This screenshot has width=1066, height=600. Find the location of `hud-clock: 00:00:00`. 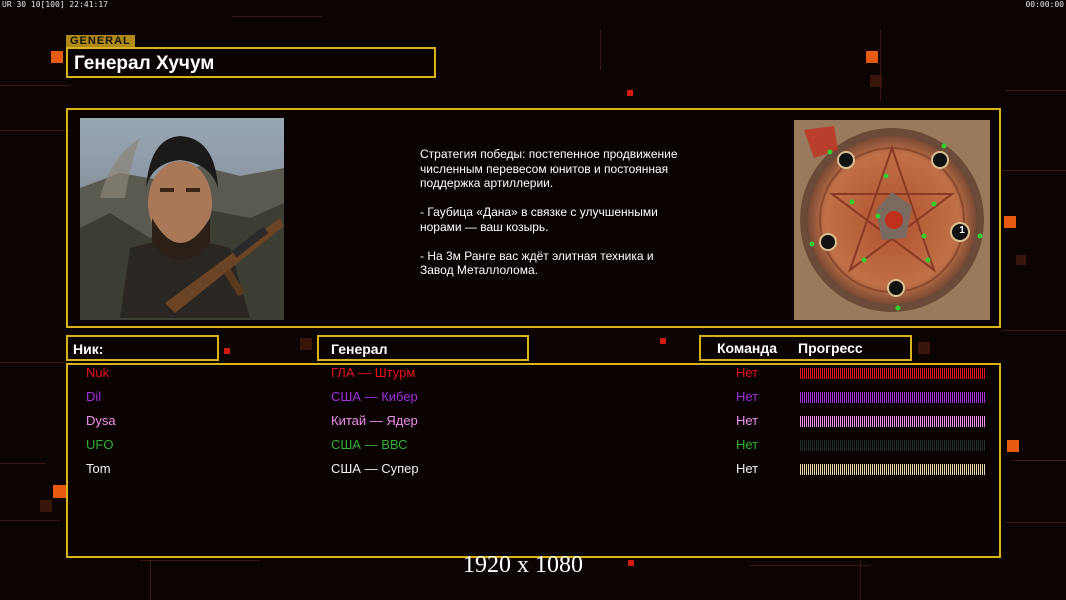

hud-clock: 00:00:00 is located at coordinates (1044, 4).